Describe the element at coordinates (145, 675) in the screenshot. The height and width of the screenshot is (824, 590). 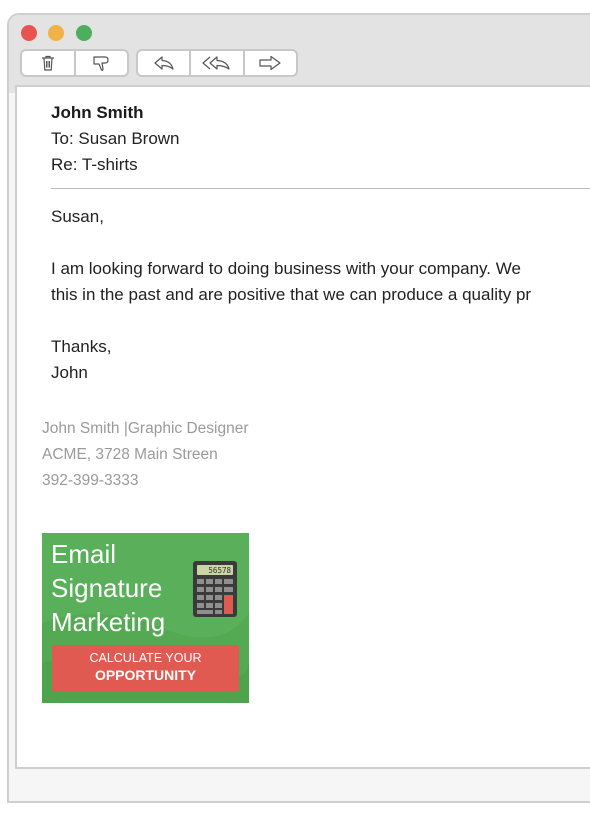
I see `cta-line-2: OPPORTUNITY` at that location.